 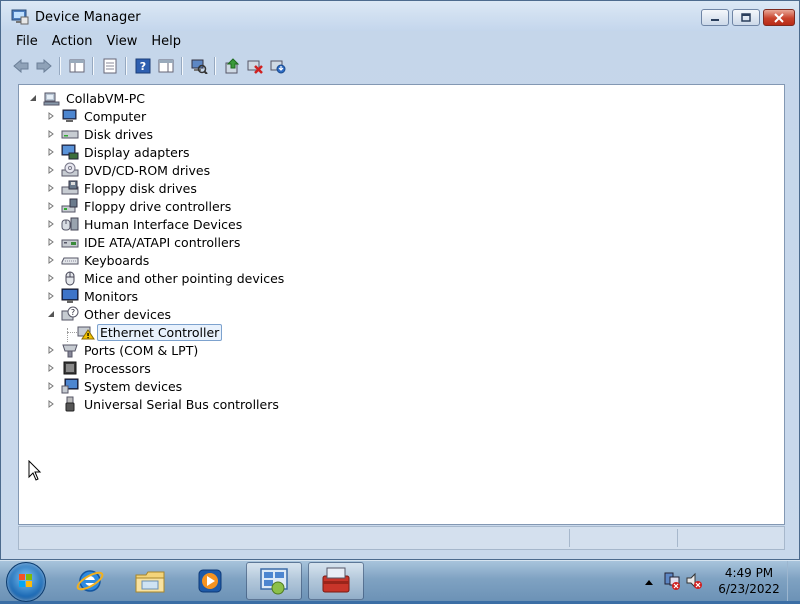 I want to click on computer-icon, so click(x=70, y=116).